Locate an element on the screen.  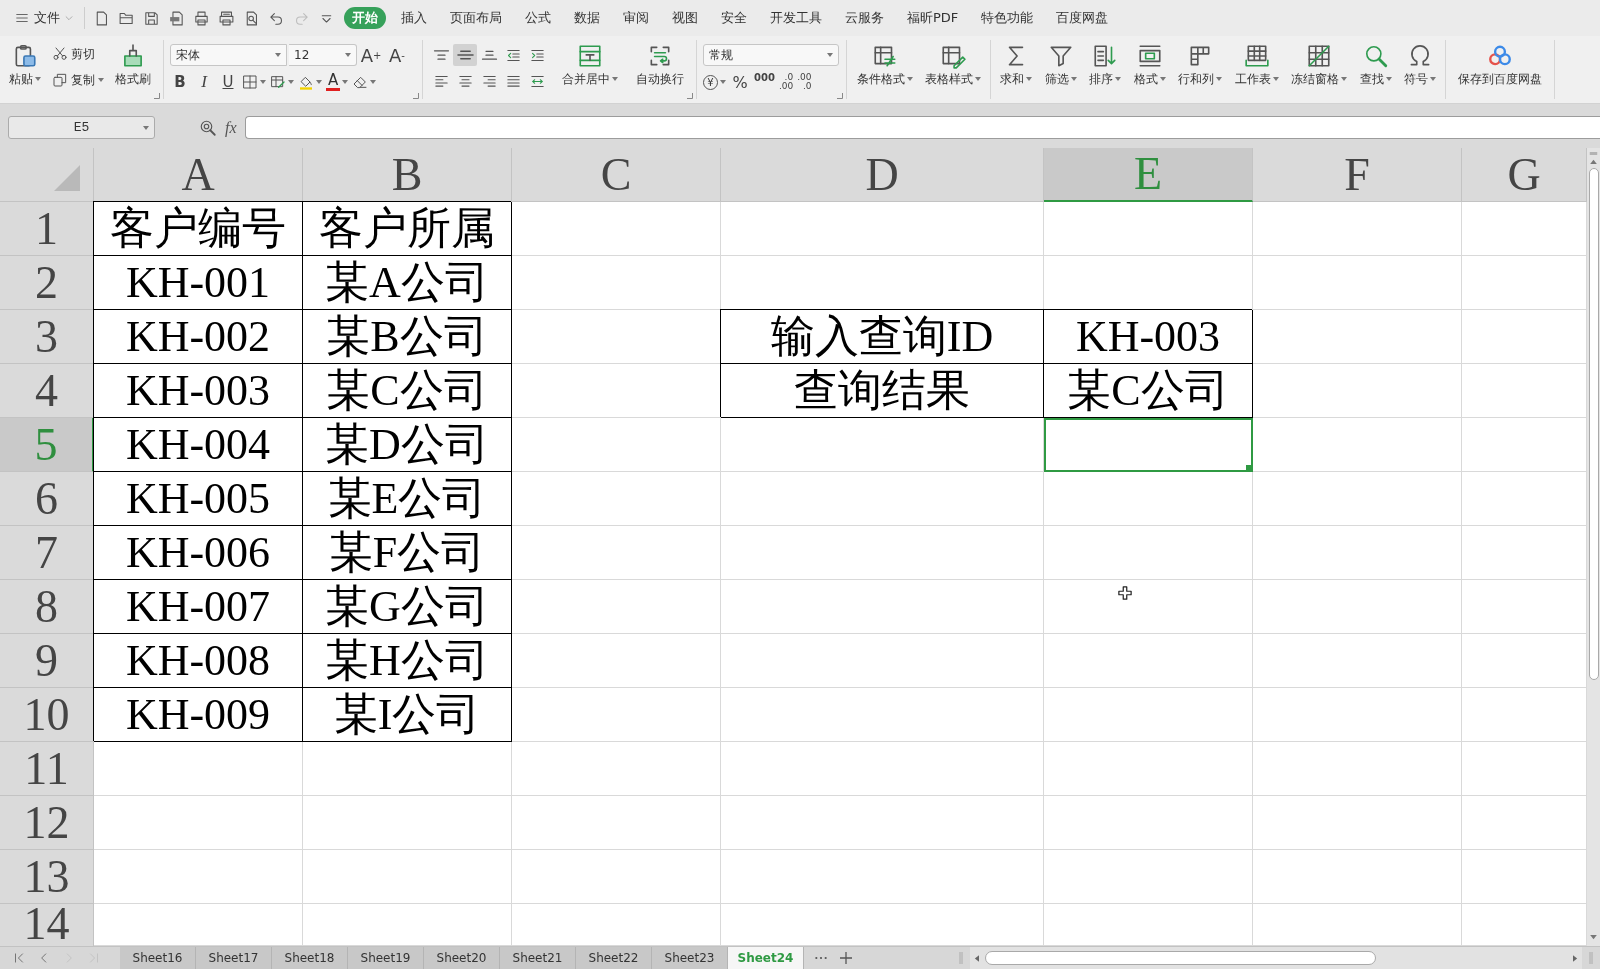
row-header: 11 is located at coordinates (47, 769).